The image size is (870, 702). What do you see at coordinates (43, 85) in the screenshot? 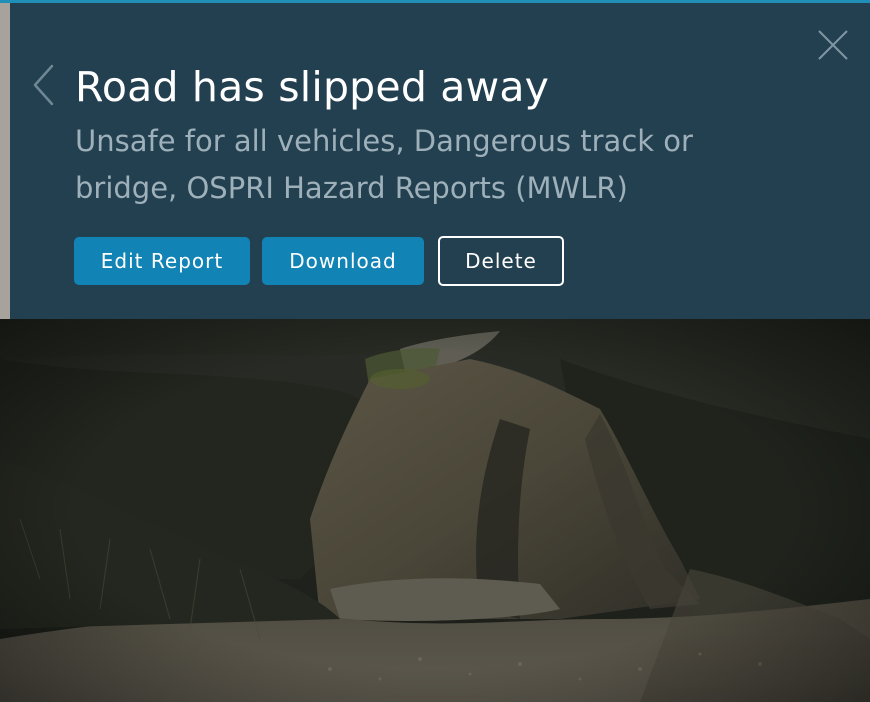
I see `chevron-left-icon` at bounding box center [43, 85].